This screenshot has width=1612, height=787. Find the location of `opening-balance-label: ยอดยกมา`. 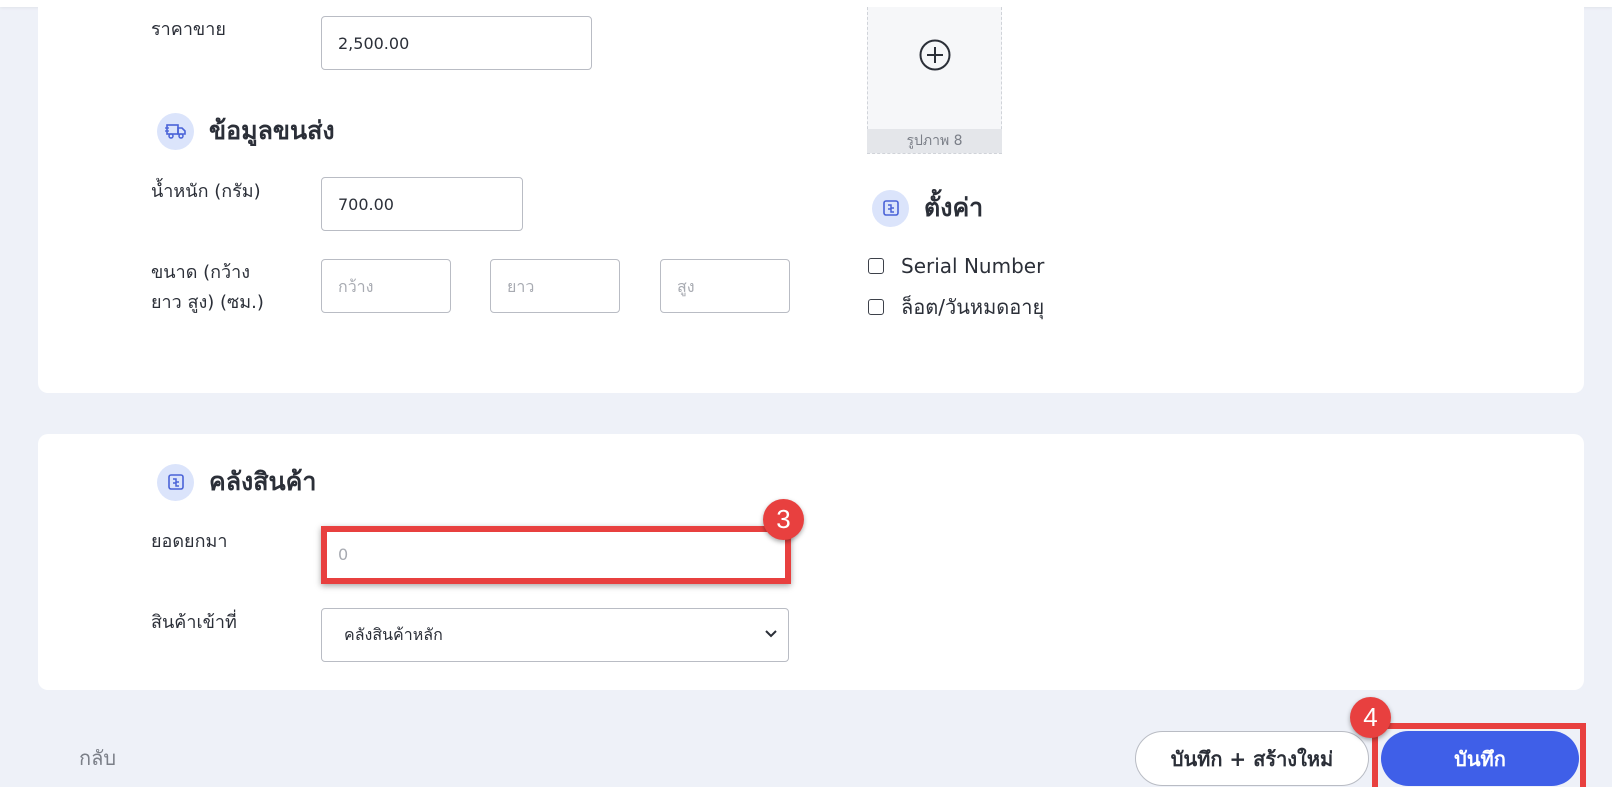

opening-balance-label: ยอดยกมา is located at coordinates (189, 541).